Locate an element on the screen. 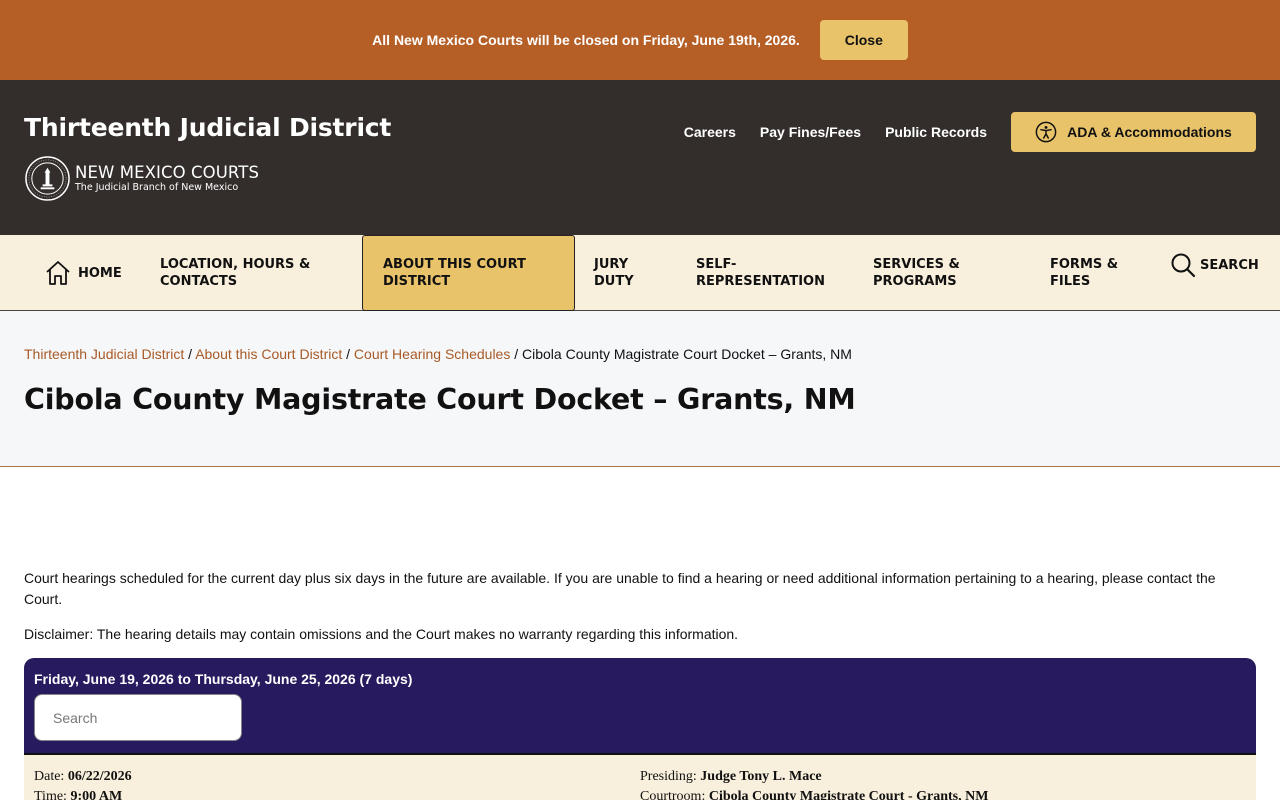 This screenshot has width=1280, height=800. nav-search: SEARCH is located at coordinates (1214, 265).